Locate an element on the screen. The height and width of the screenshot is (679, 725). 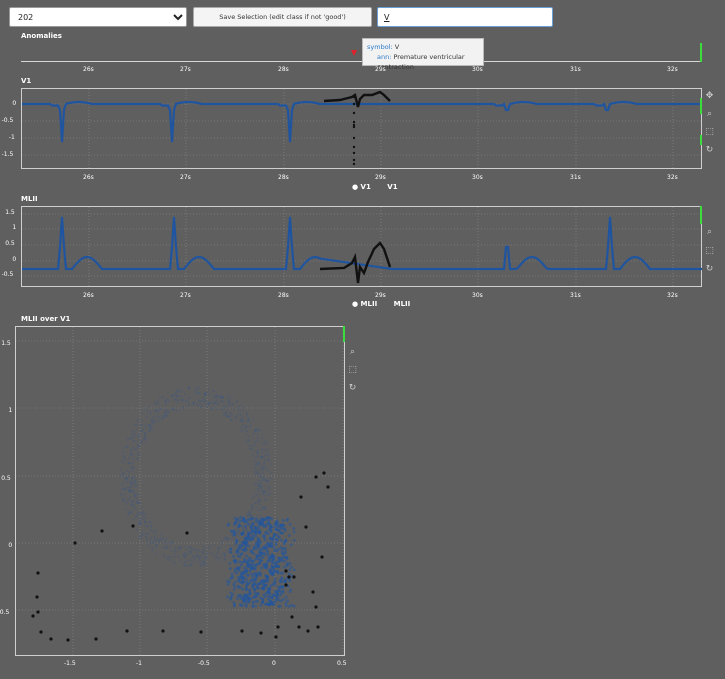
pan-icon: ✥ is located at coordinates (709, 96).